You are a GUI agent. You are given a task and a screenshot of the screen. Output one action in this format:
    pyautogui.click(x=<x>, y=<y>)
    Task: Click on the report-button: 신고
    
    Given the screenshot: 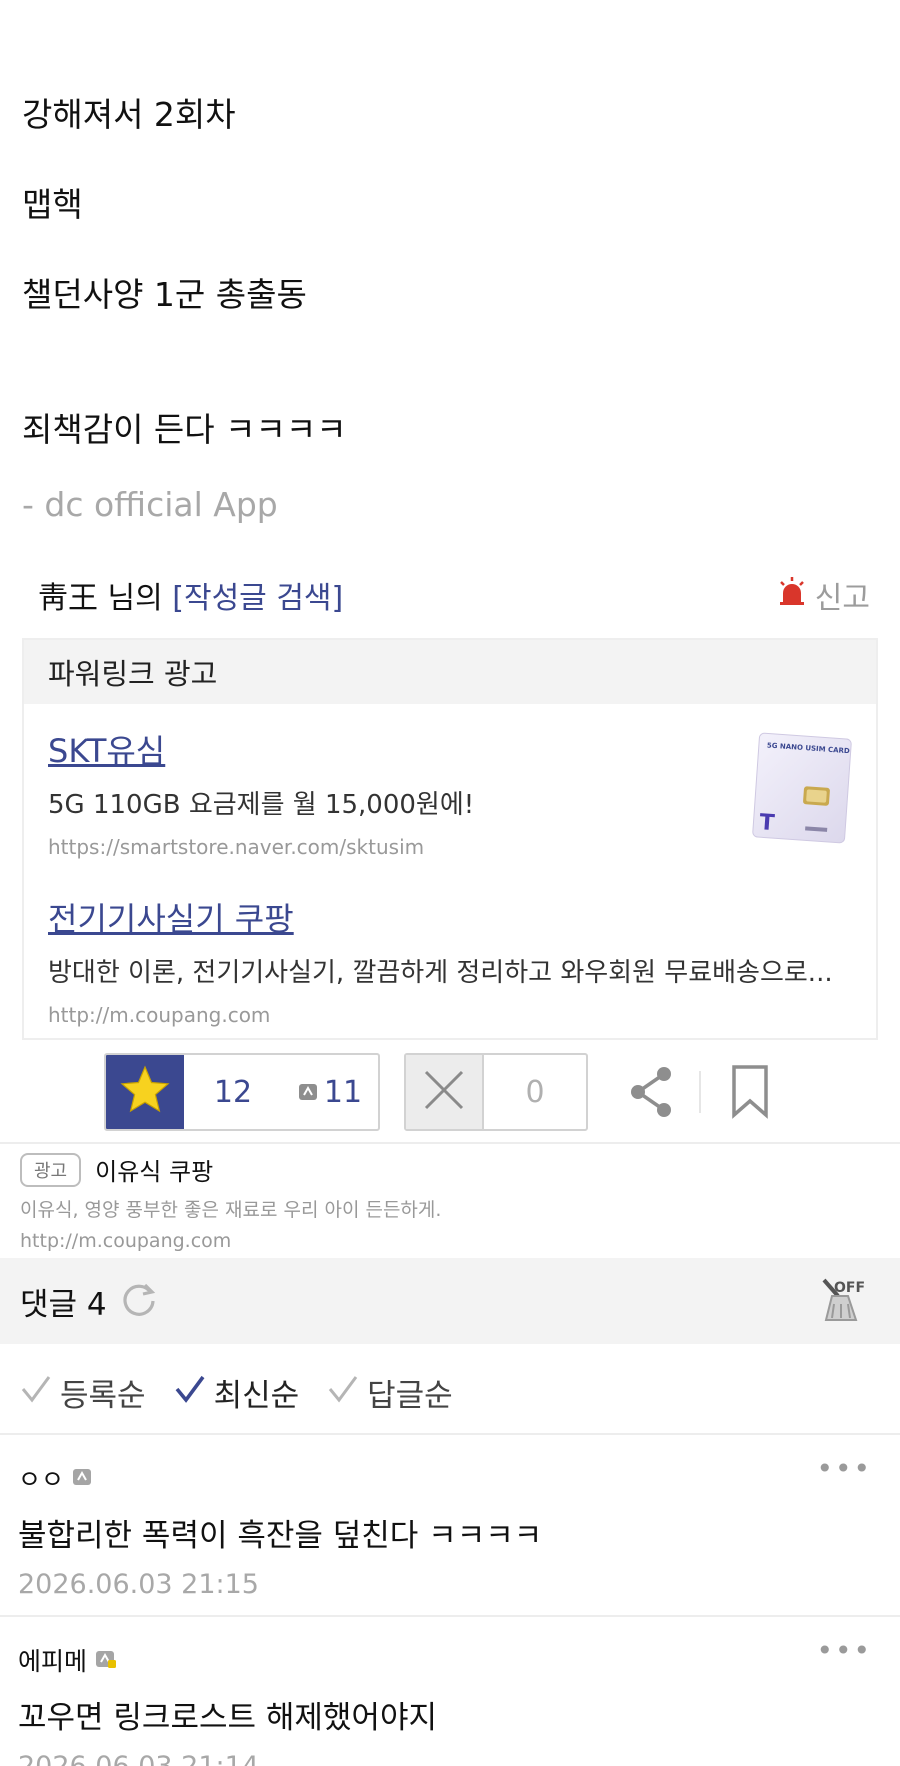 What is the action you would take?
    pyautogui.click(x=823, y=595)
    